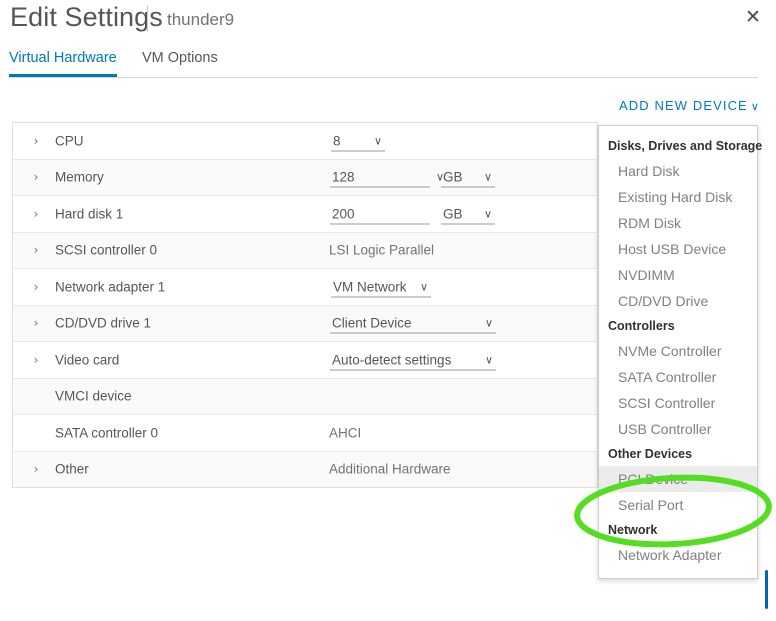  I want to click on tab-bar: Virtual Hardware VM Options, so click(388, 64).